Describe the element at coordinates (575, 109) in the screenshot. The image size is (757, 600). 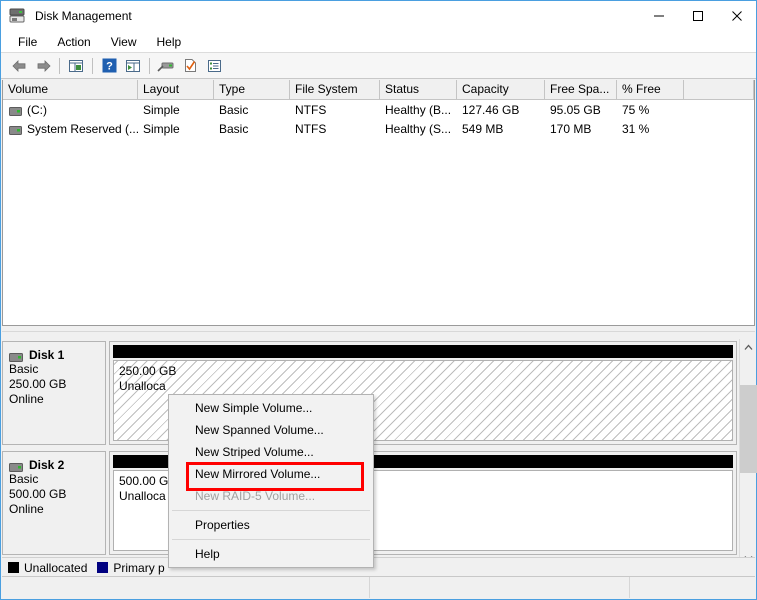
I see `free-space-cell: 95.05 GB` at that location.